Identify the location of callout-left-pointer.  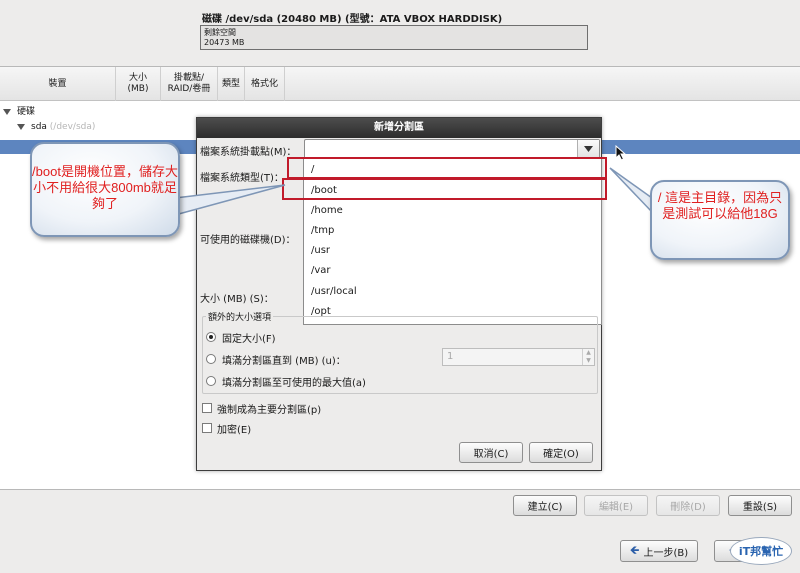
(230, 200).